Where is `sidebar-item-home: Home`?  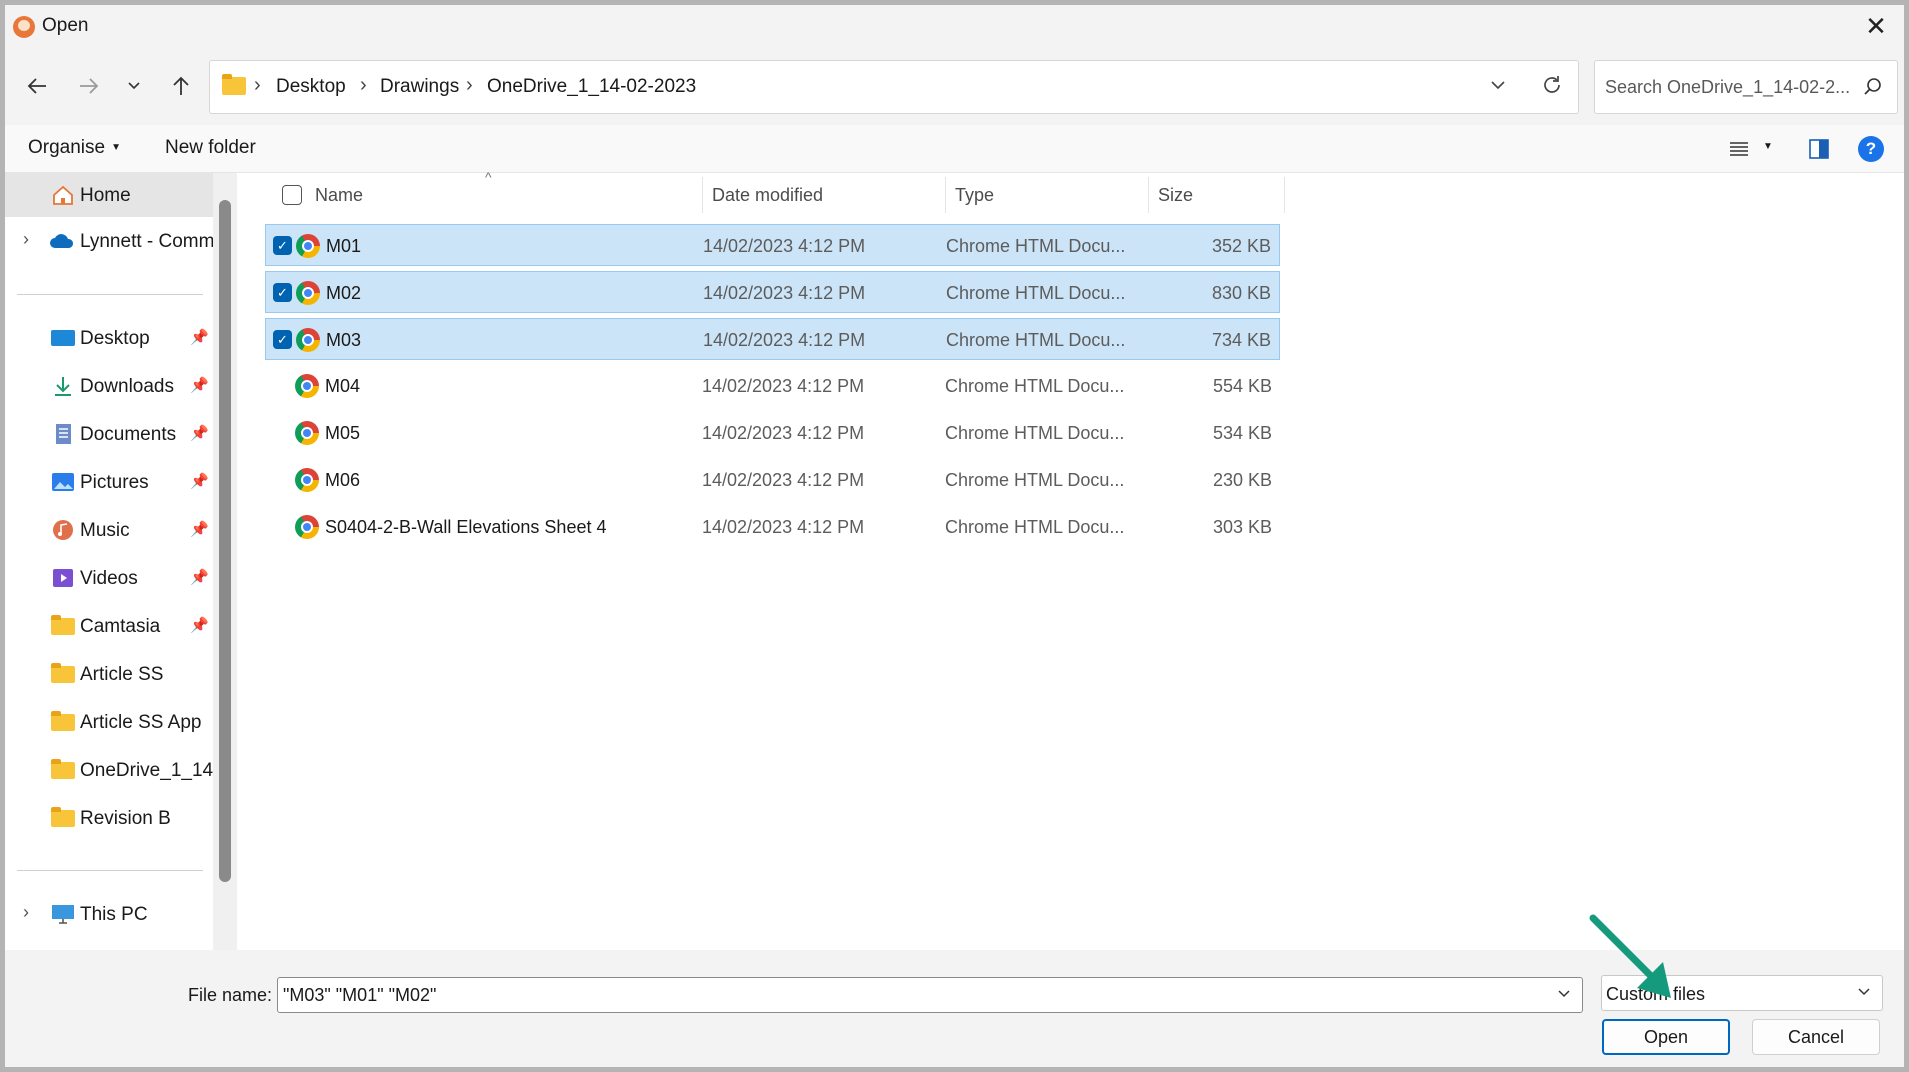
sidebar-item-home: Home is located at coordinates (109, 195).